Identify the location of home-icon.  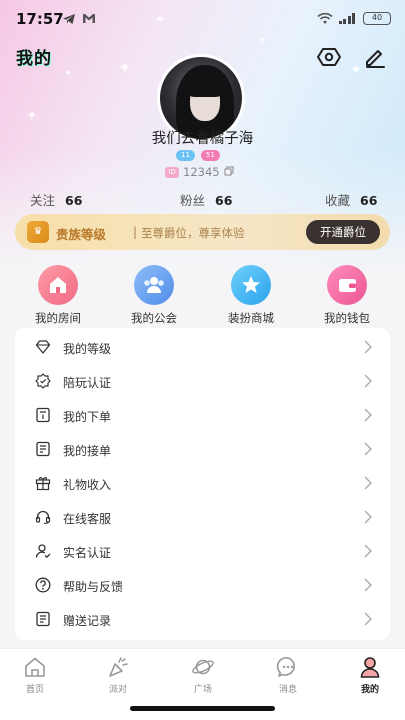
(58, 285).